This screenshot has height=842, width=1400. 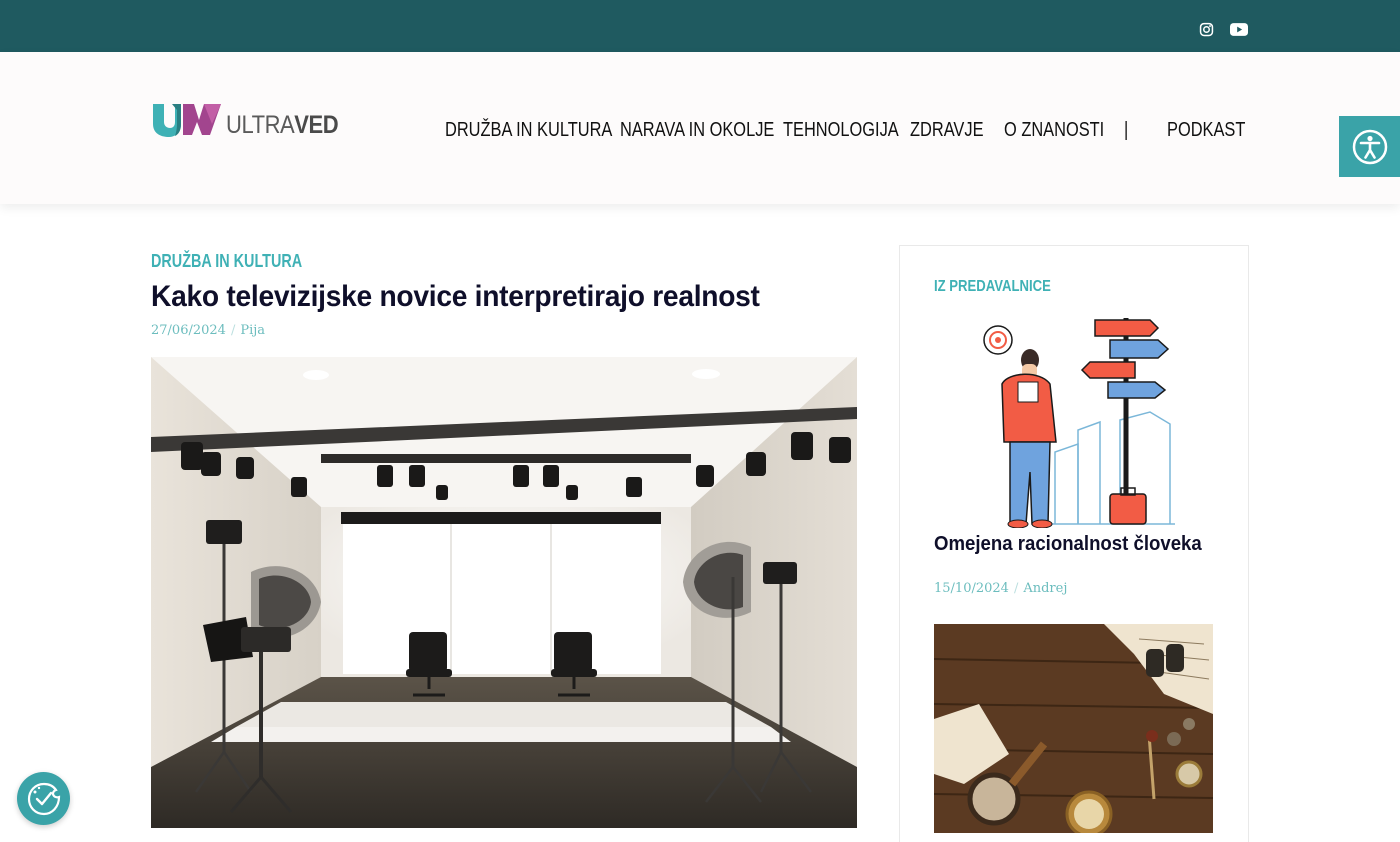 I want to click on decision-signpost-illustration, so click(x=1079, y=423).